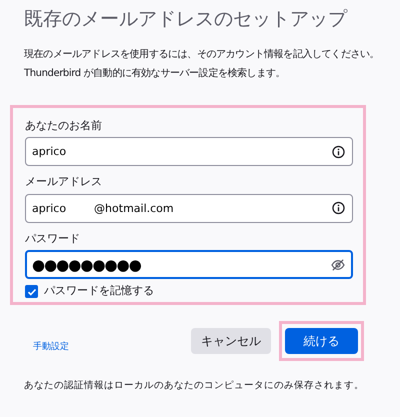  Describe the element at coordinates (64, 126) in the screenshot. I see `field-label: あなたのお名前` at that location.